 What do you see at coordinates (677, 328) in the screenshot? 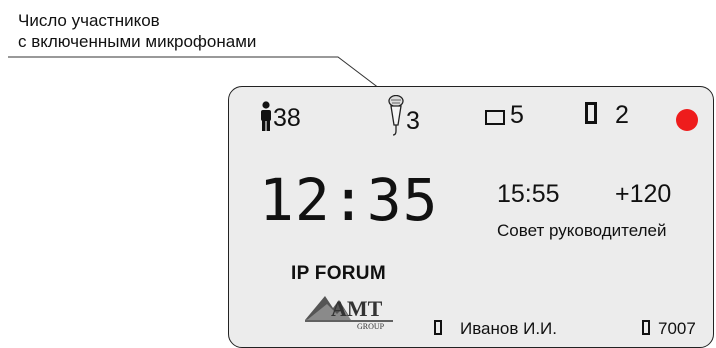
I see `user-id: 7007` at bounding box center [677, 328].